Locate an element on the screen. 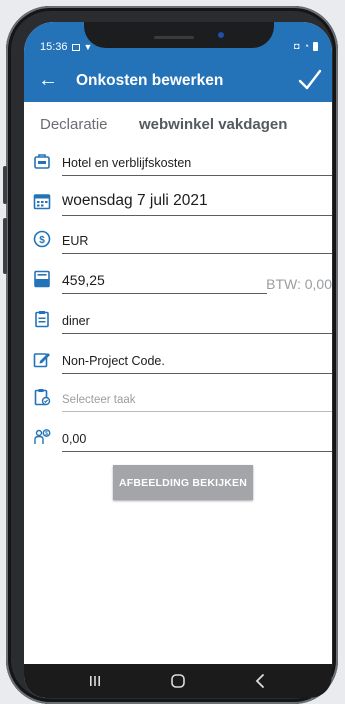 The image size is (345, 704). gallery-notification-icon is located at coordinates (75, 47).